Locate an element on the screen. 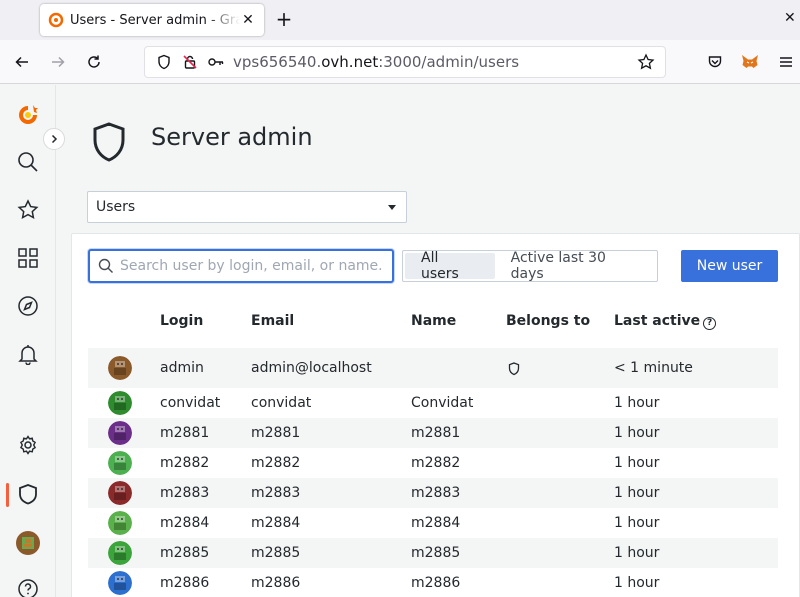 The width and height of the screenshot is (800, 597). cell-email: admin@localhost is located at coordinates (311, 368).